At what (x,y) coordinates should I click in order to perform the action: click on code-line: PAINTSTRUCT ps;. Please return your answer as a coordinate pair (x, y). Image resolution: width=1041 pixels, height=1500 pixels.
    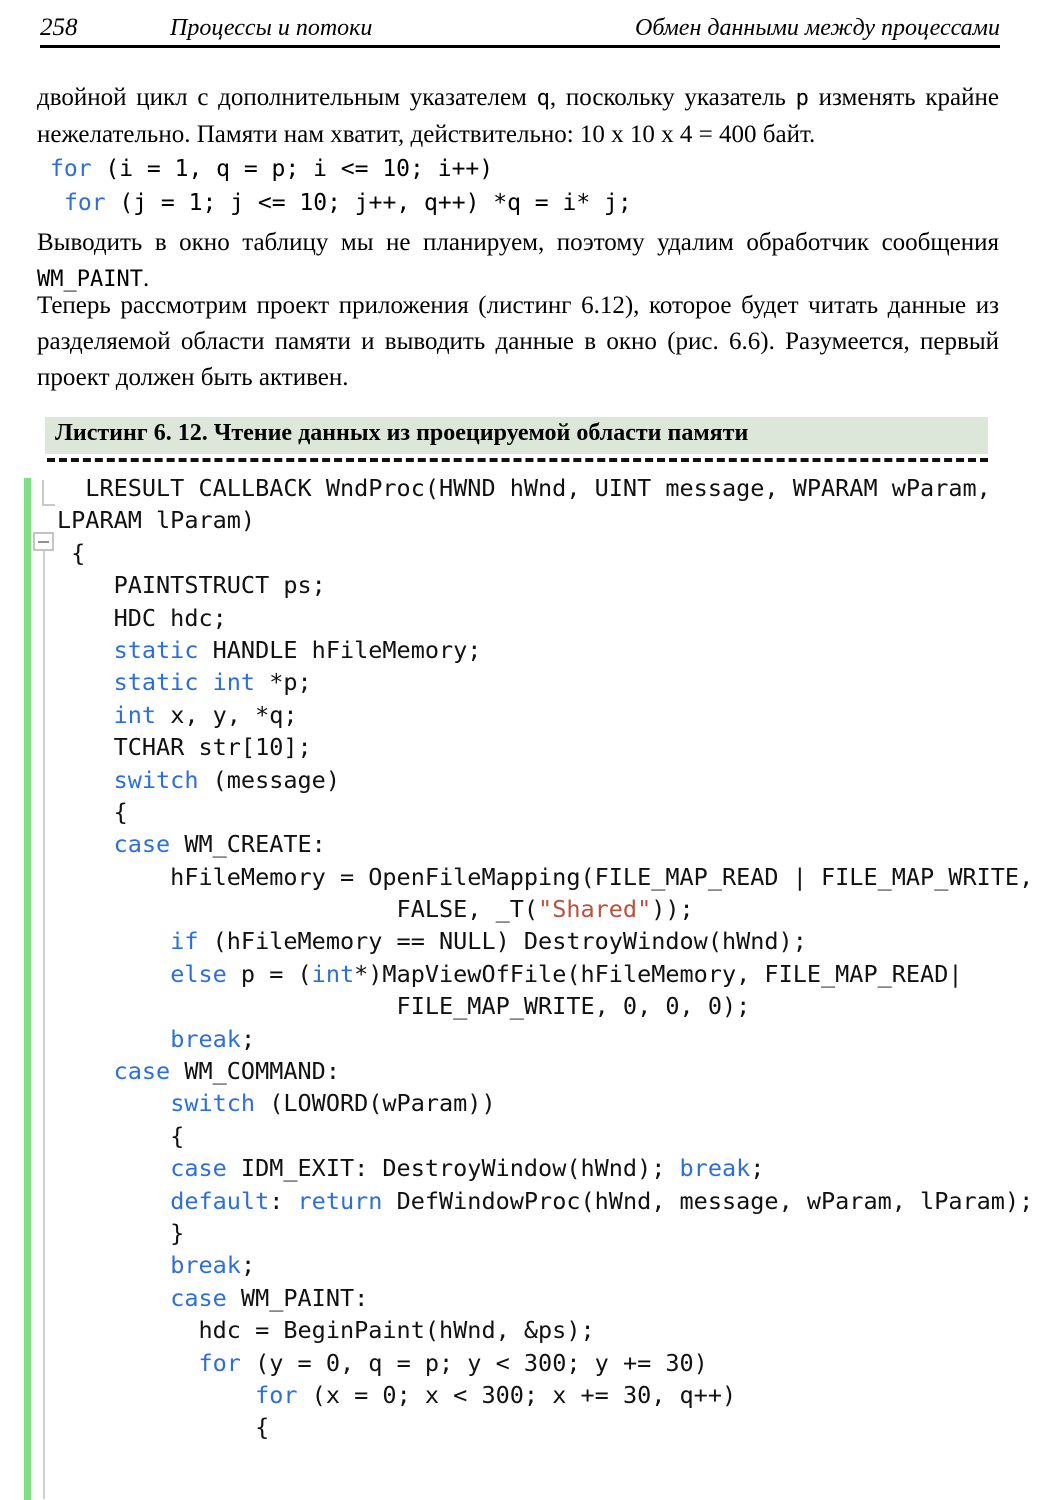
    Looking at the image, I should click on (520, 585).